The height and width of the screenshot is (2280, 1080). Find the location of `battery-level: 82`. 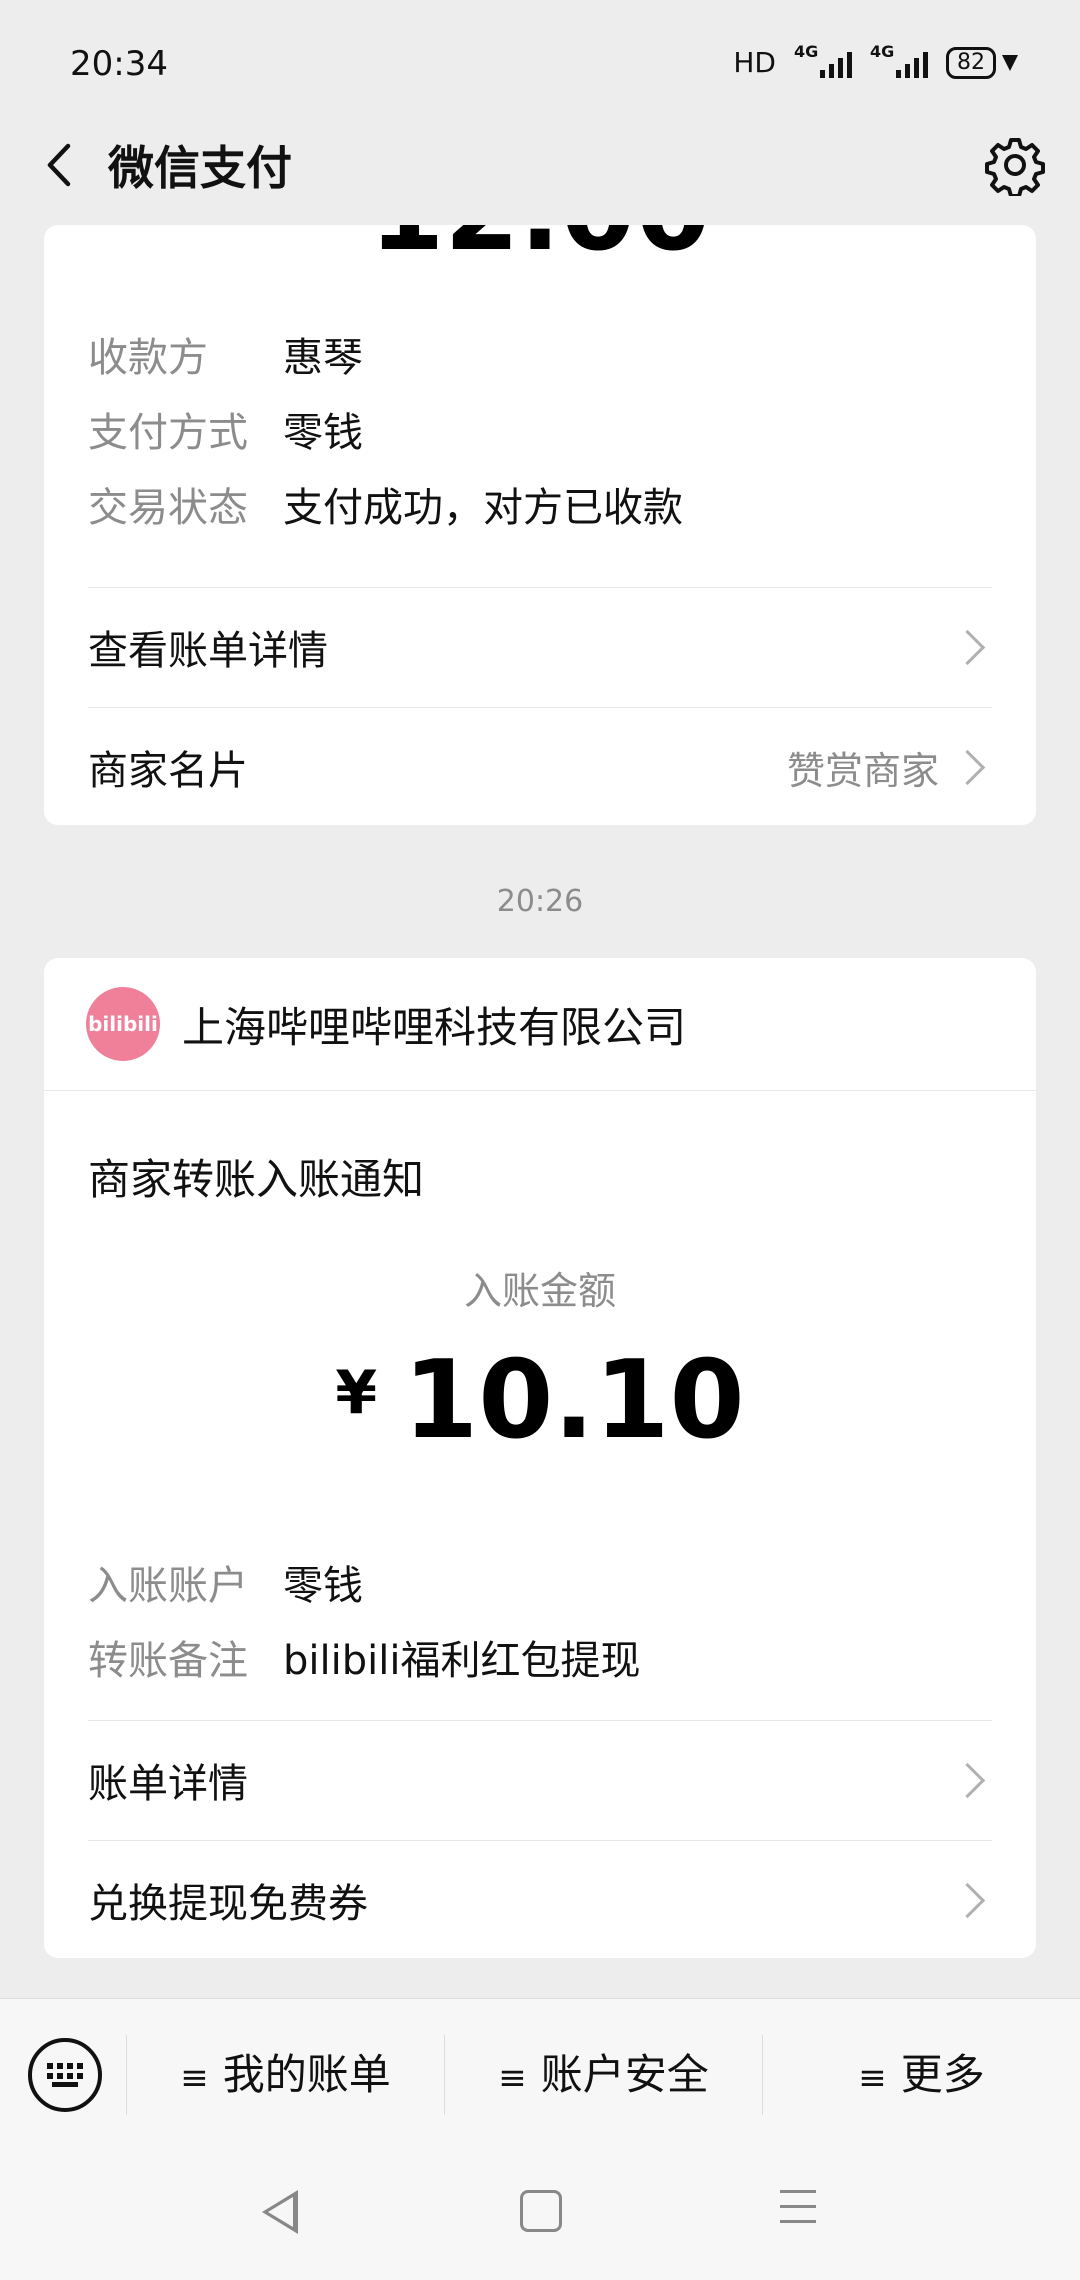

battery-level: 82 is located at coordinates (971, 62).